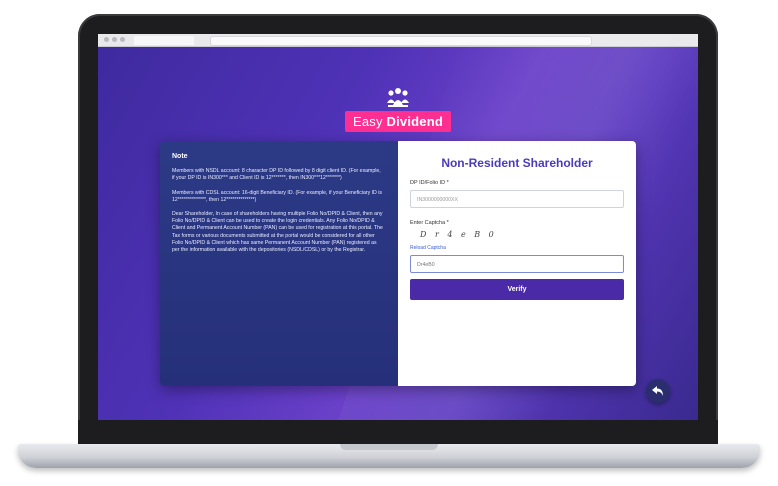  I want to click on captcha-label: Enter Captcha *, so click(429, 223).